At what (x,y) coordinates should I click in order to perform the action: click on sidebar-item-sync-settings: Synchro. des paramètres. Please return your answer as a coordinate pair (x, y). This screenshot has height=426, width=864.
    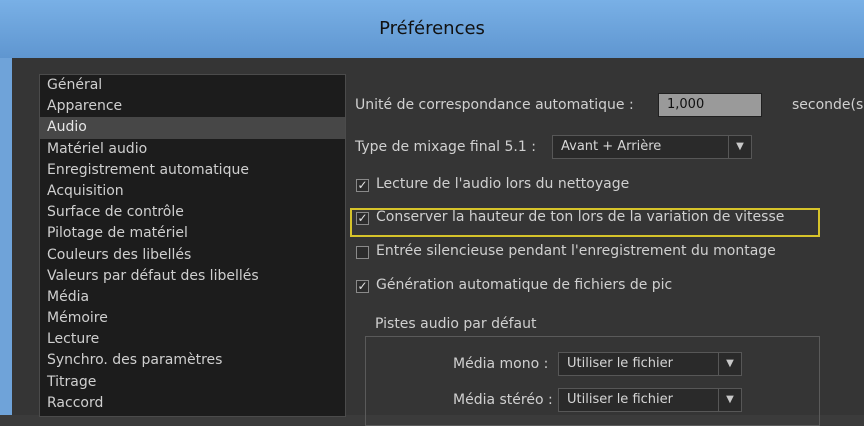
    Looking at the image, I should click on (192, 360).